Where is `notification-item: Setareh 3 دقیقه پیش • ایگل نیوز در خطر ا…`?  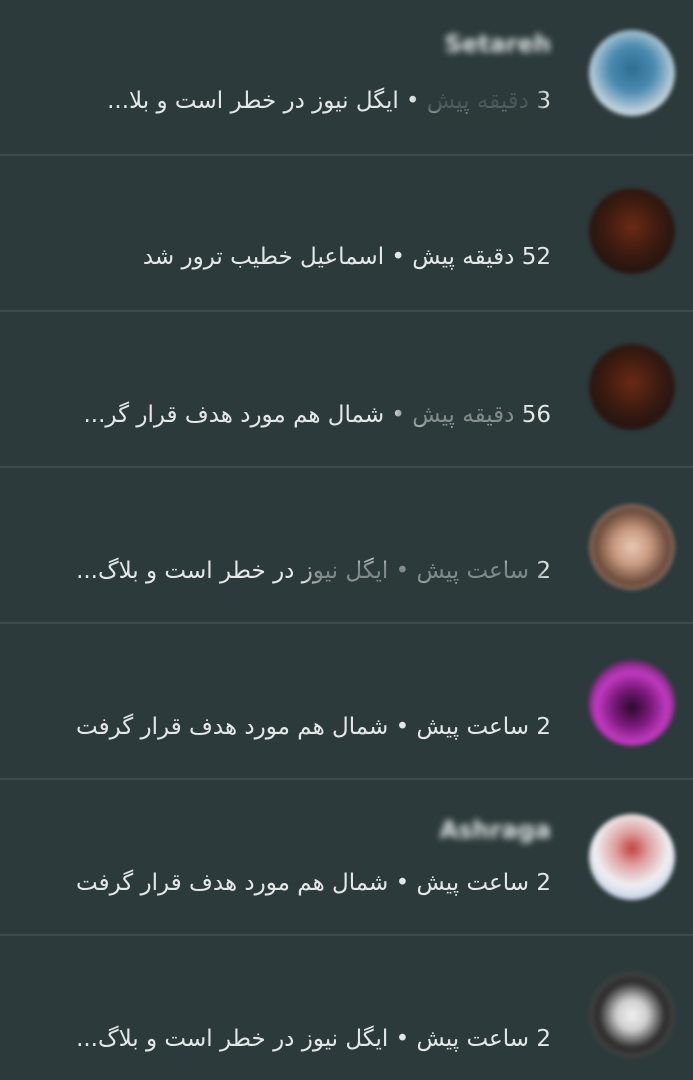
notification-item: Setareh 3 دقیقه پیش • ایگل نیوز در خطر ا… is located at coordinates (346, 78).